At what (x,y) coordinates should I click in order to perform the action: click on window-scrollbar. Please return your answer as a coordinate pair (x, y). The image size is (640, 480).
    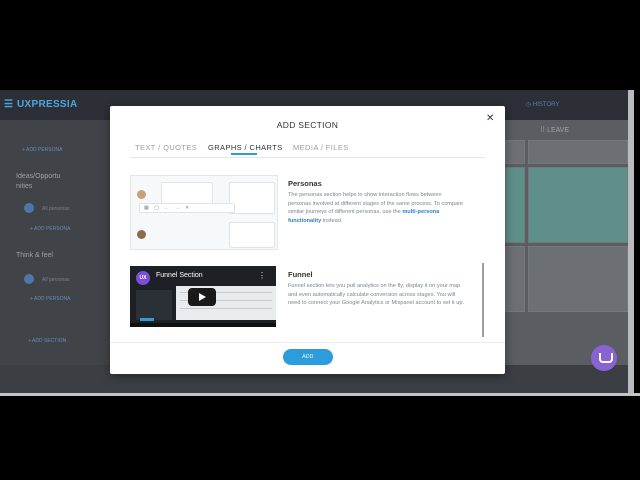
    Looking at the image, I should click on (631, 241).